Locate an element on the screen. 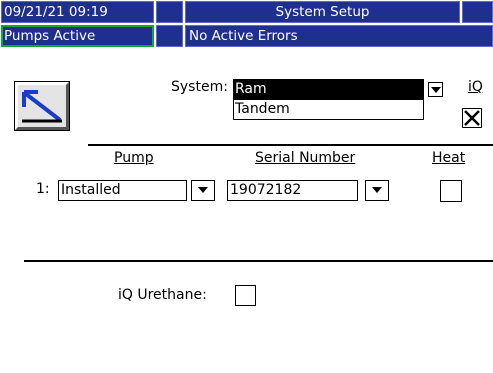 The width and height of the screenshot is (493, 373). heat-checkbox is located at coordinates (451, 191).